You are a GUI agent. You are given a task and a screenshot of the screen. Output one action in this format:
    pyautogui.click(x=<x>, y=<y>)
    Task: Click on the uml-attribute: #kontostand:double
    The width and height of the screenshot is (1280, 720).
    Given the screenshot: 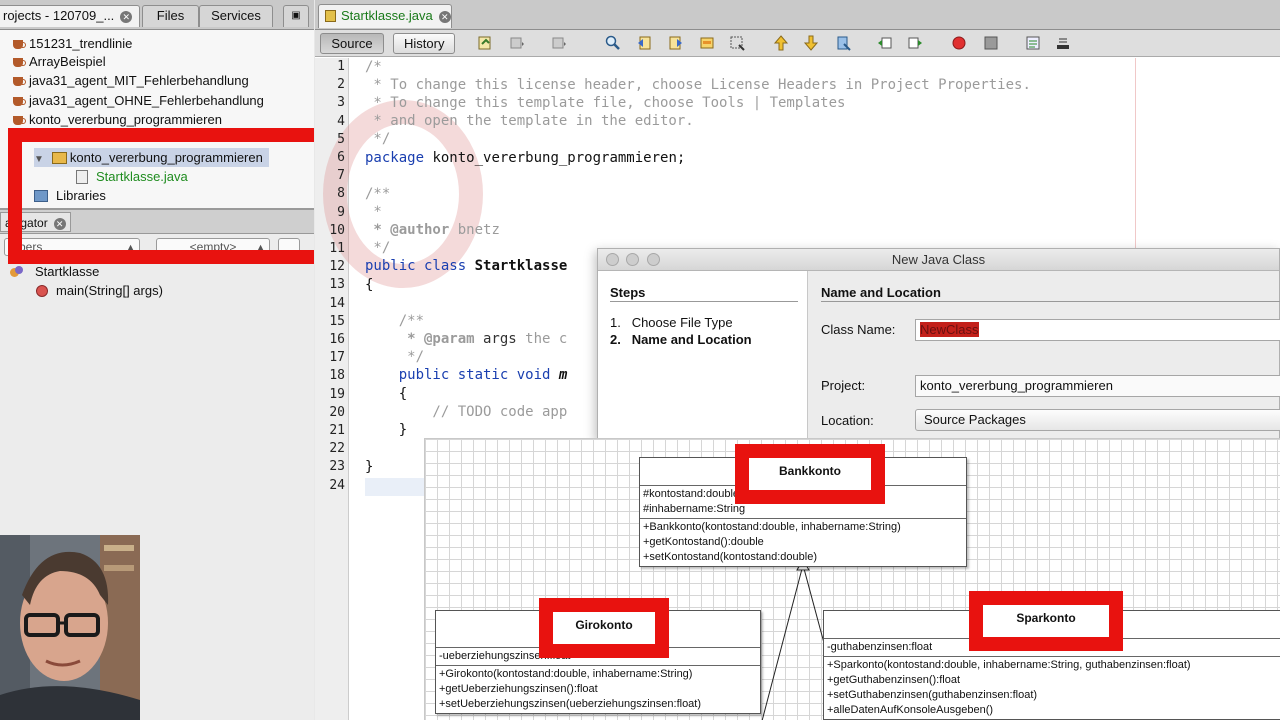 What is the action you would take?
    pyautogui.click(x=691, y=494)
    